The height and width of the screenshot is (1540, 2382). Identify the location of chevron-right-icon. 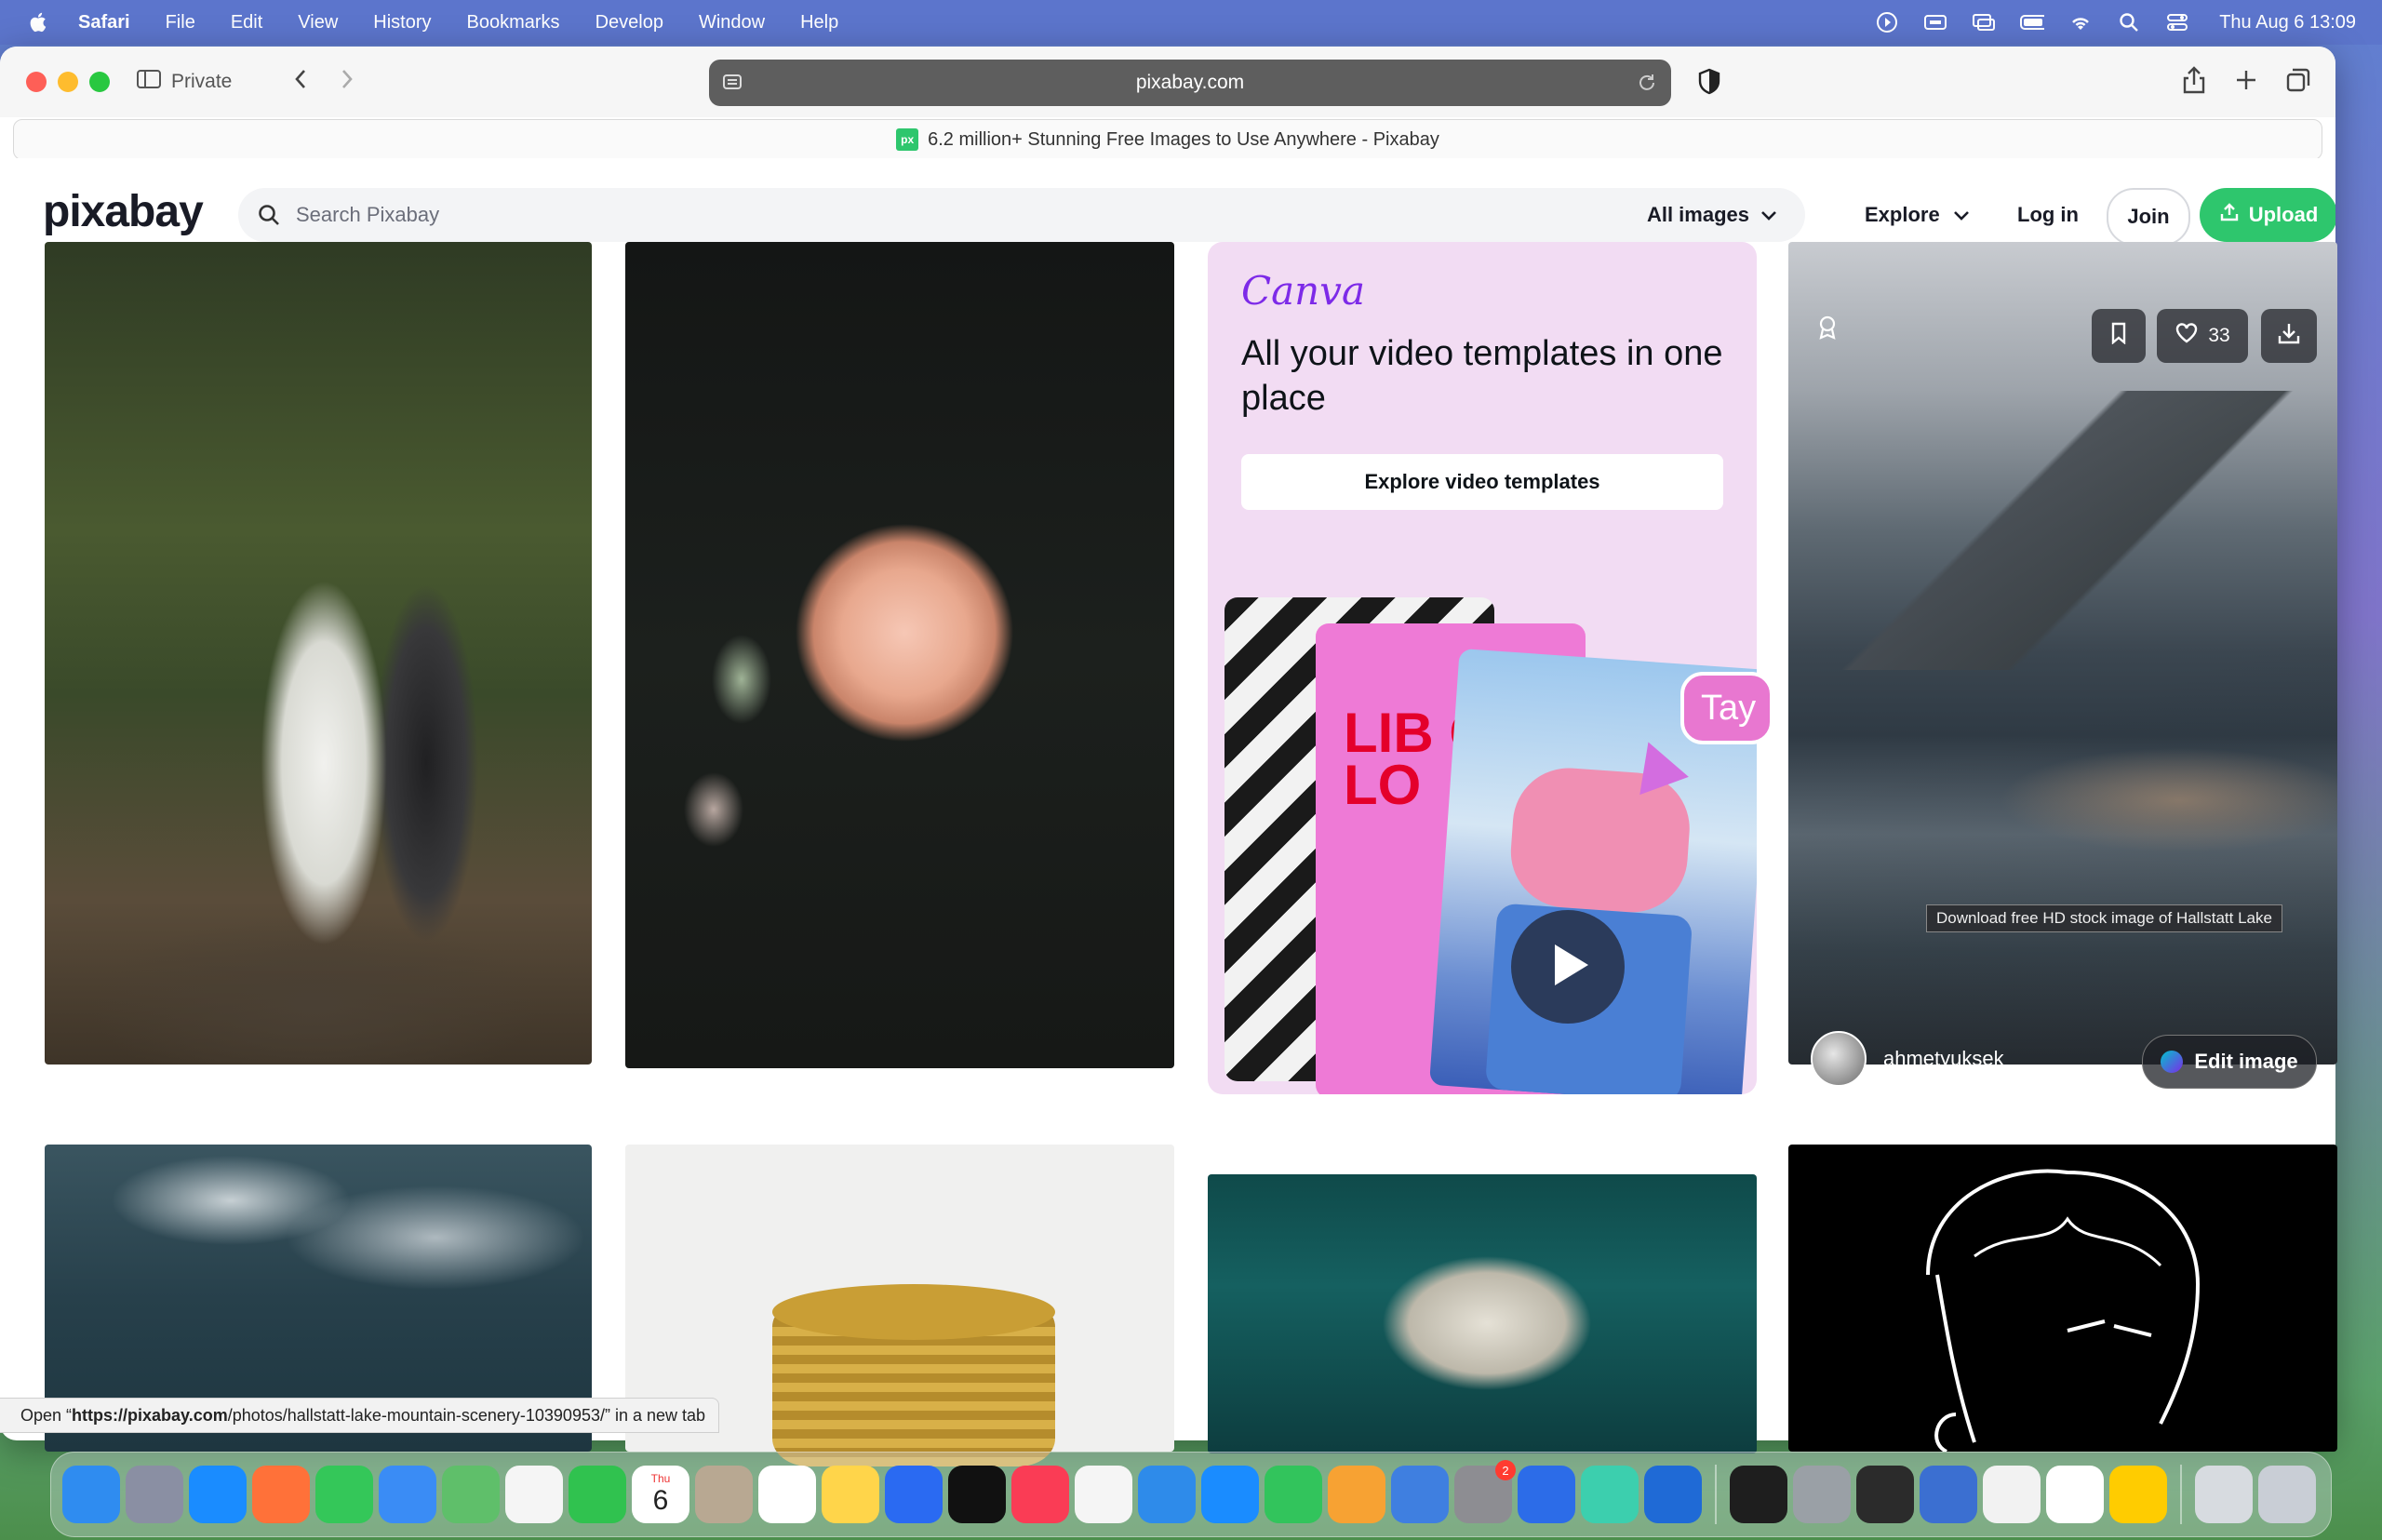
(347, 81).